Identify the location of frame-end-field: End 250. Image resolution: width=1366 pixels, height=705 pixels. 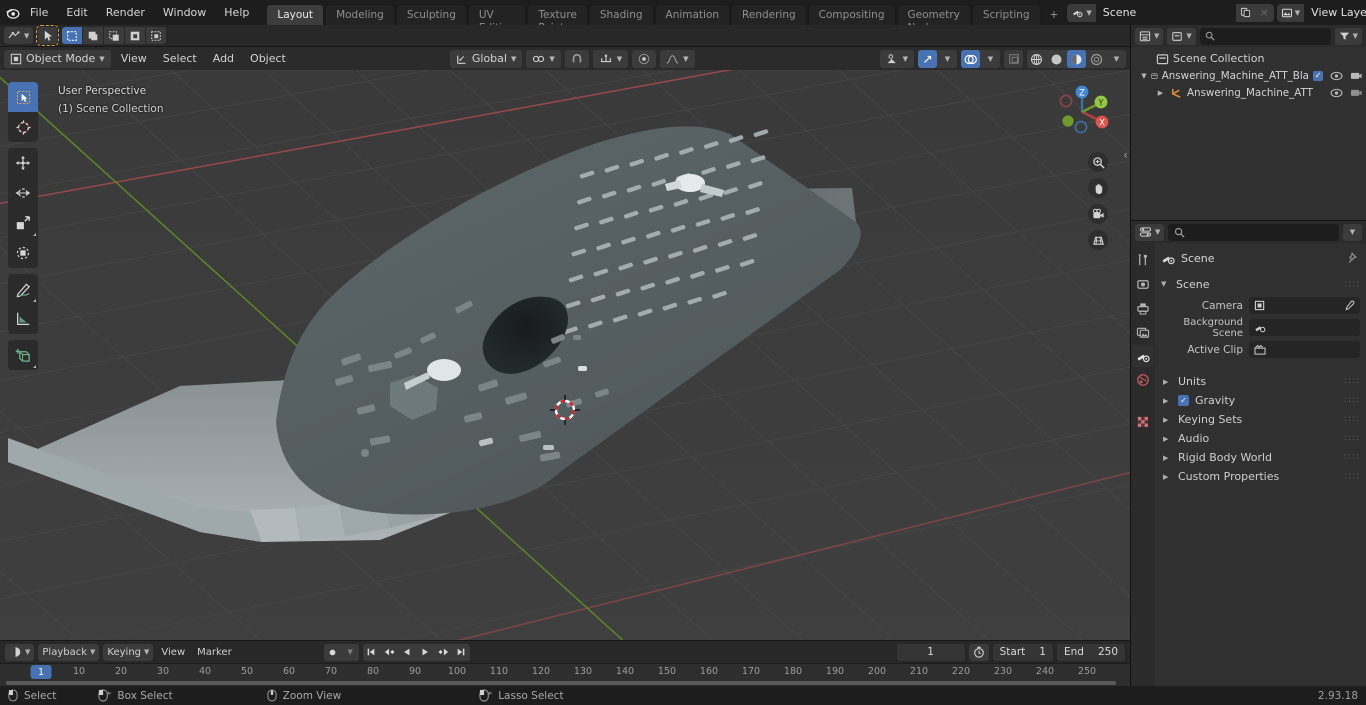
(1090, 652).